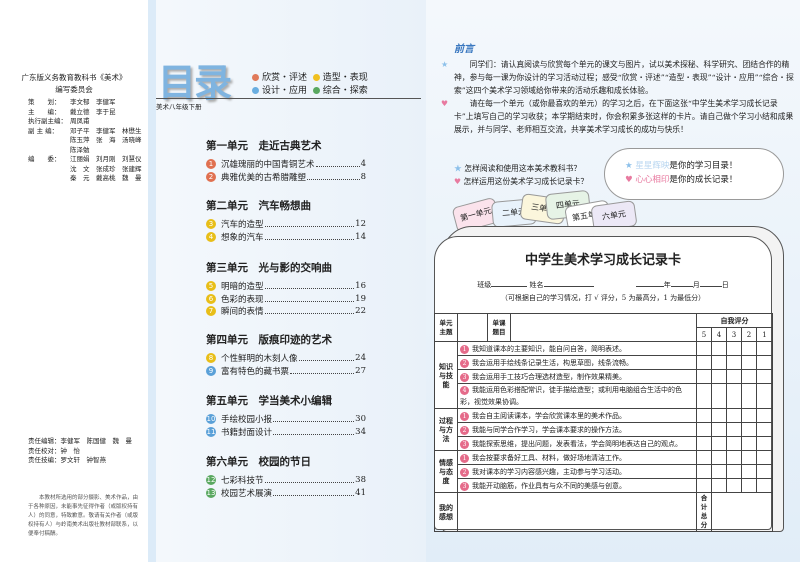  I want to click on table-row: 3 我会运用手工技巧合理选材造型，制作效果精美。, so click(604, 376).